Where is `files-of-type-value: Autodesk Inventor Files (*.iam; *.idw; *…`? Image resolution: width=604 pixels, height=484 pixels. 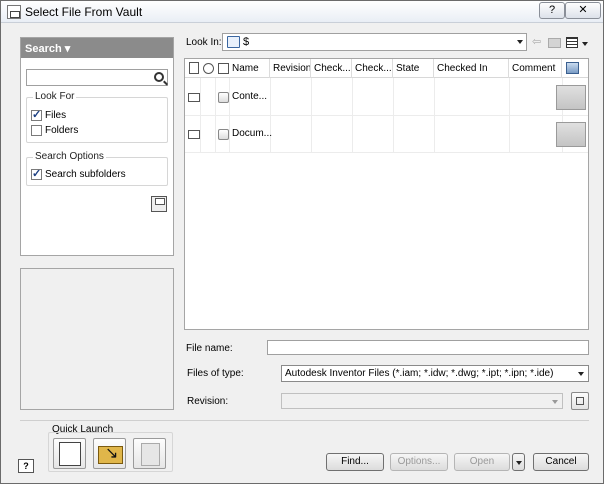 files-of-type-value: Autodesk Inventor Files (*.iam; *.idw; *… is located at coordinates (419, 373).